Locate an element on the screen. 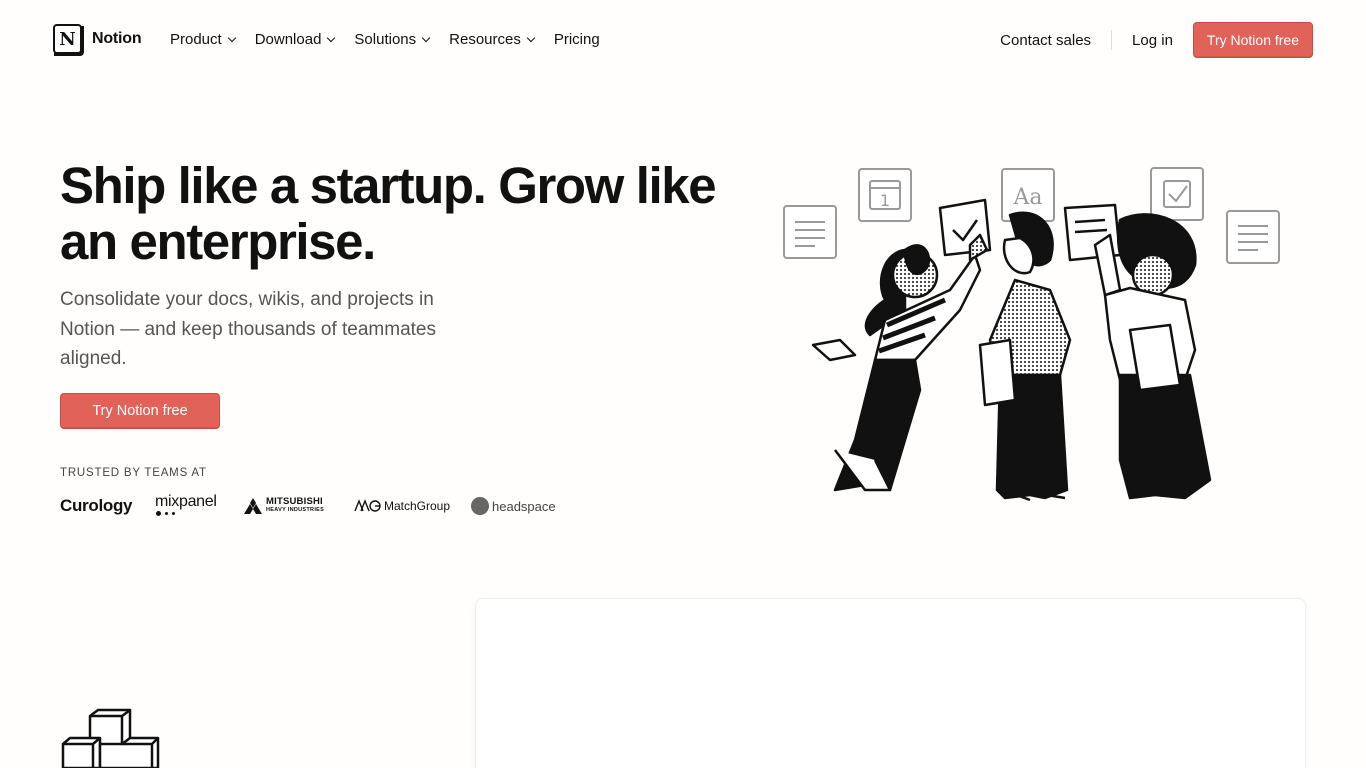  try-notion-free-nav-button: Try Notion free is located at coordinates (1252, 40).